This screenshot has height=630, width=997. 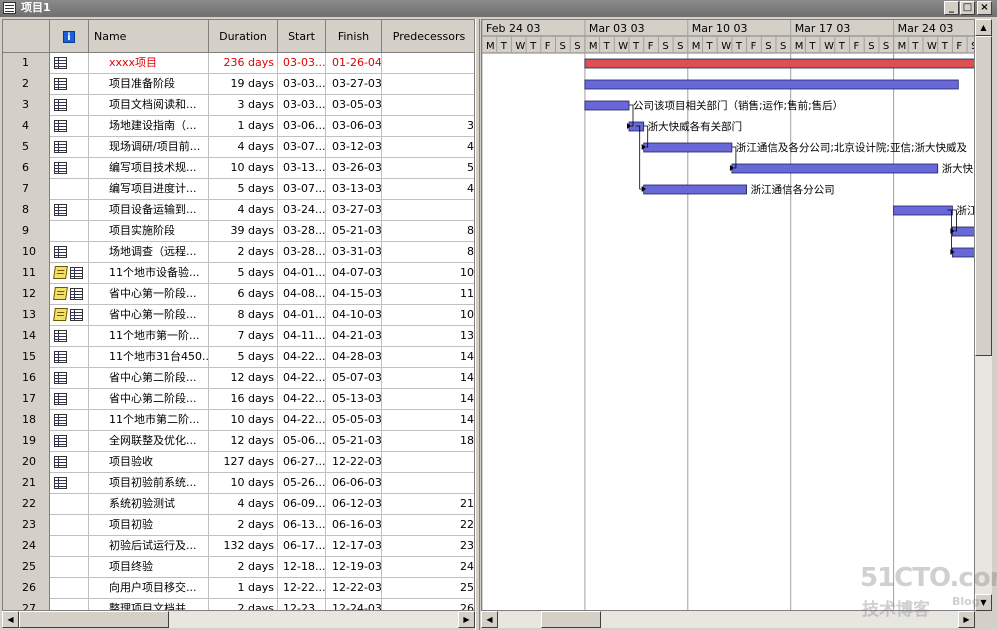 What do you see at coordinates (238, 252) in the screenshot?
I see `table-row: 10 场地调查（远程... 2 days 03-28... 03-31-03 8` at bounding box center [238, 252].